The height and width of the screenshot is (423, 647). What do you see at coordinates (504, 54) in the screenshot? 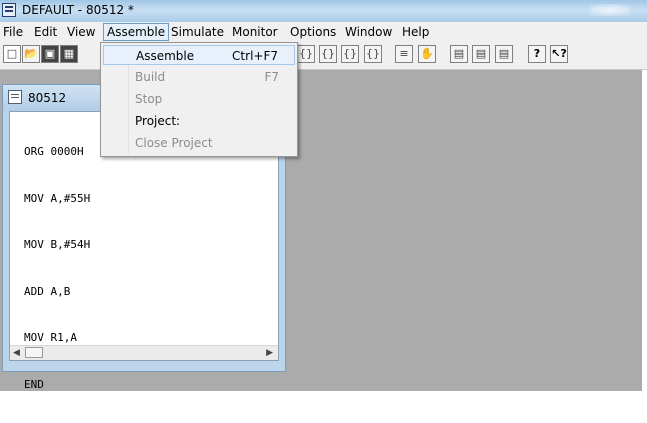
I see `watch-window-icon: ▤` at bounding box center [504, 54].